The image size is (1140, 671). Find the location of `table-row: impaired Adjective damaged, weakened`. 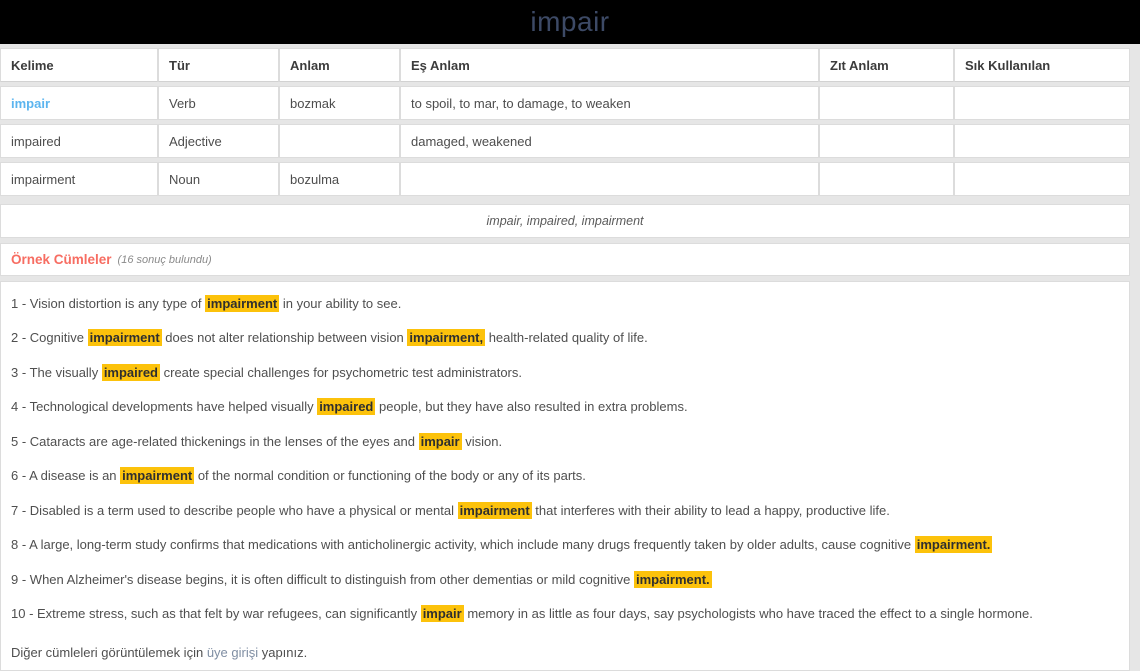

table-row: impaired Adjective damaged, weakened is located at coordinates (565, 141).